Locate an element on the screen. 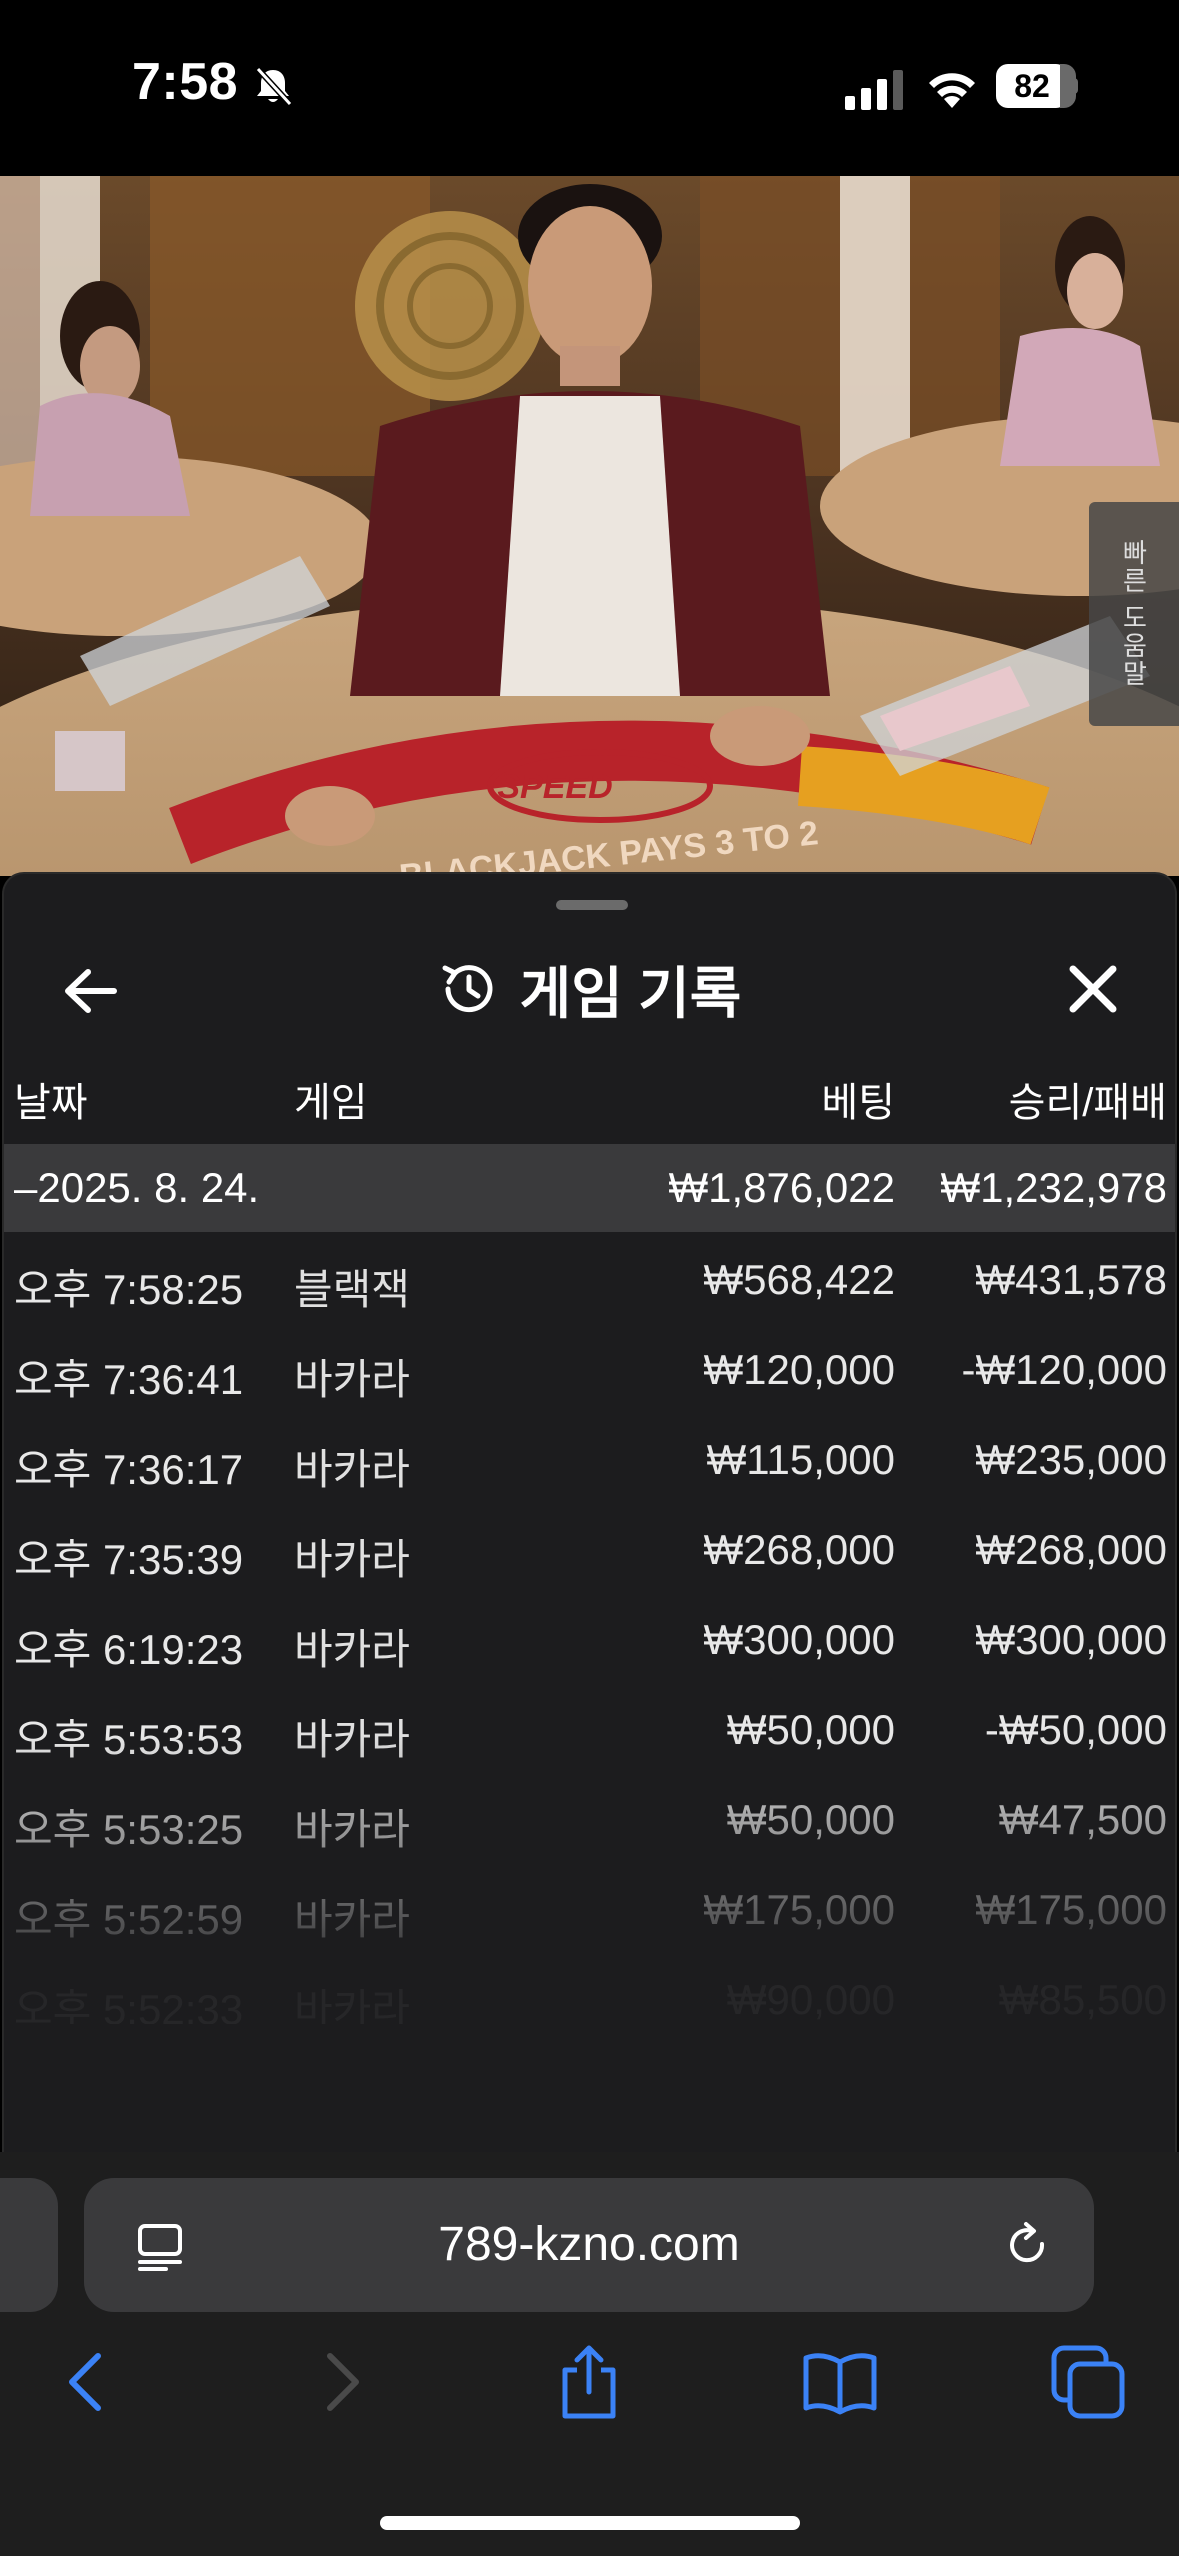  row-time: 오후 5:52:59 is located at coordinates (129, 1919).